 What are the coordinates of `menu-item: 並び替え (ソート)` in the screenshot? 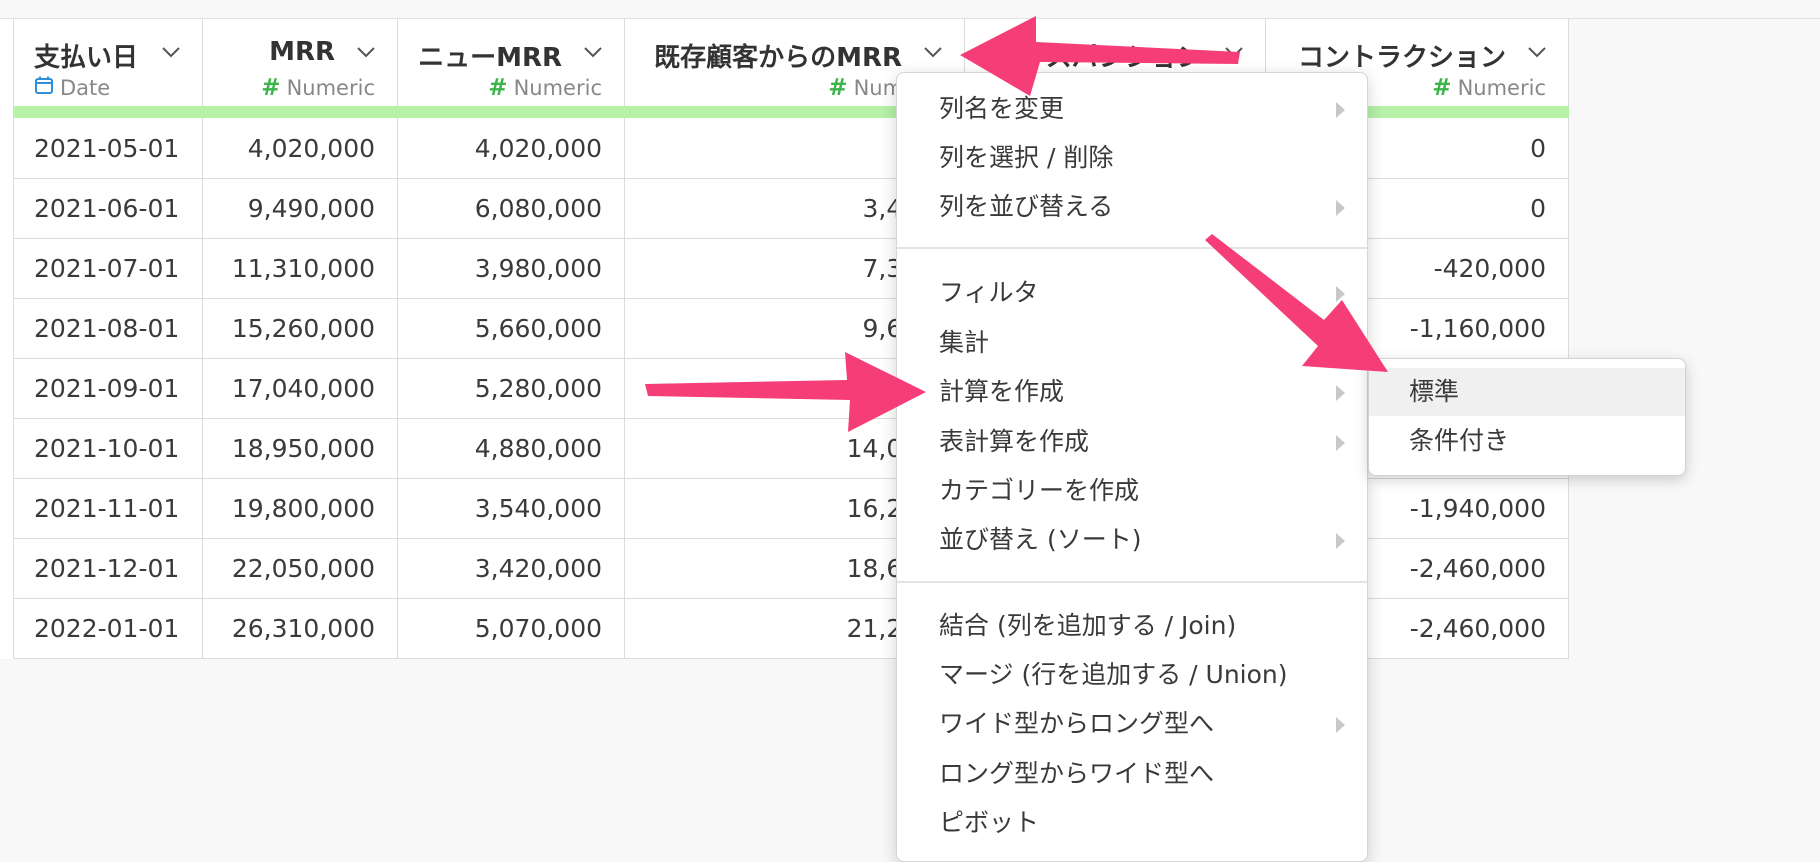 It's located at (1132, 540).